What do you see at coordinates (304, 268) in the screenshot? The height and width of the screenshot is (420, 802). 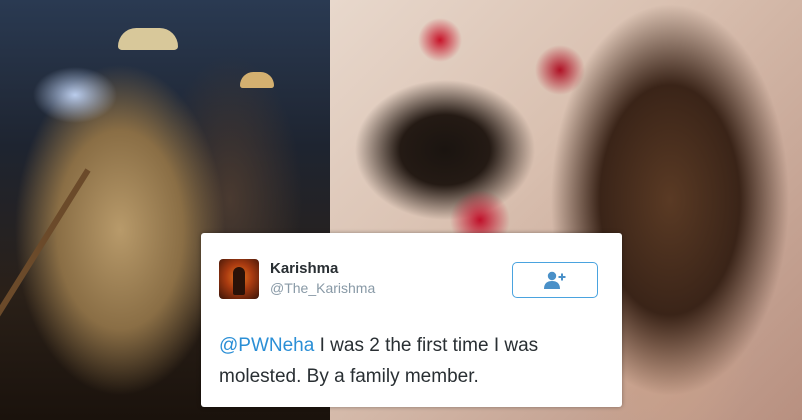 I see `tweet-author-name: Karishma` at bounding box center [304, 268].